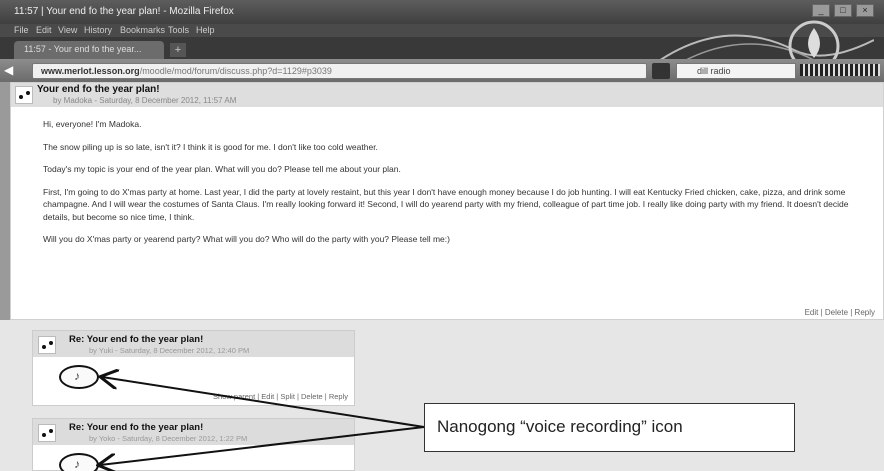  I want to click on post-actions: Edit | Delete | Reply, so click(840, 312).